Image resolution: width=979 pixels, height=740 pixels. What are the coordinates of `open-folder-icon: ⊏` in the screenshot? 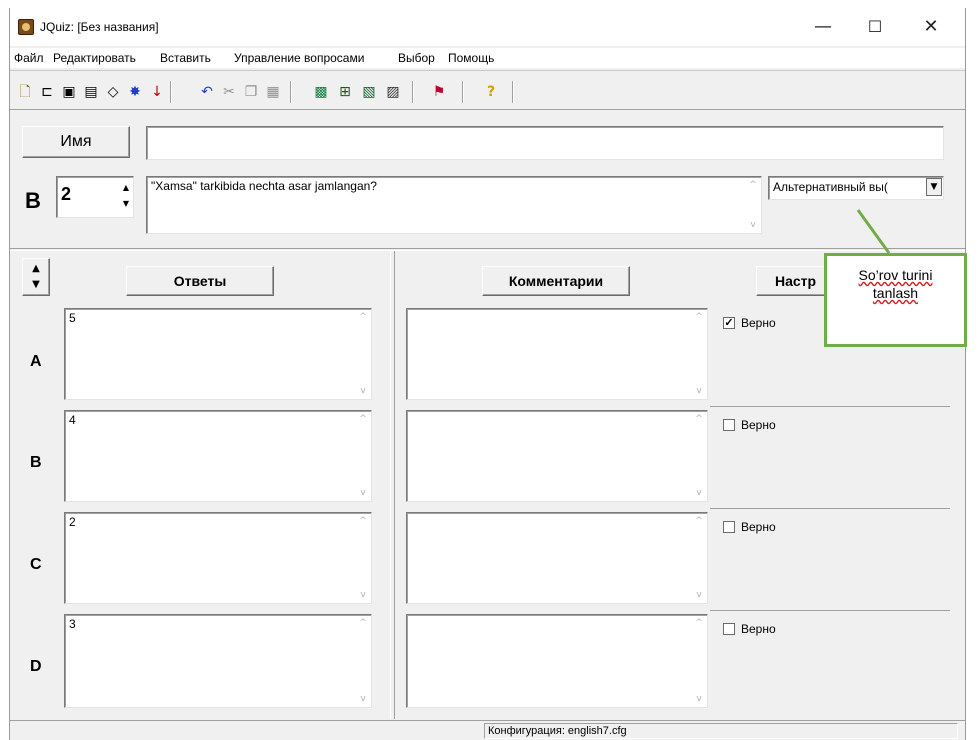 It's located at (47, 92).